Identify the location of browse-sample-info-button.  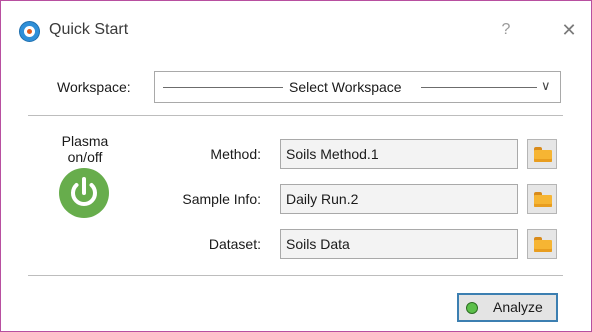
(542, 199).